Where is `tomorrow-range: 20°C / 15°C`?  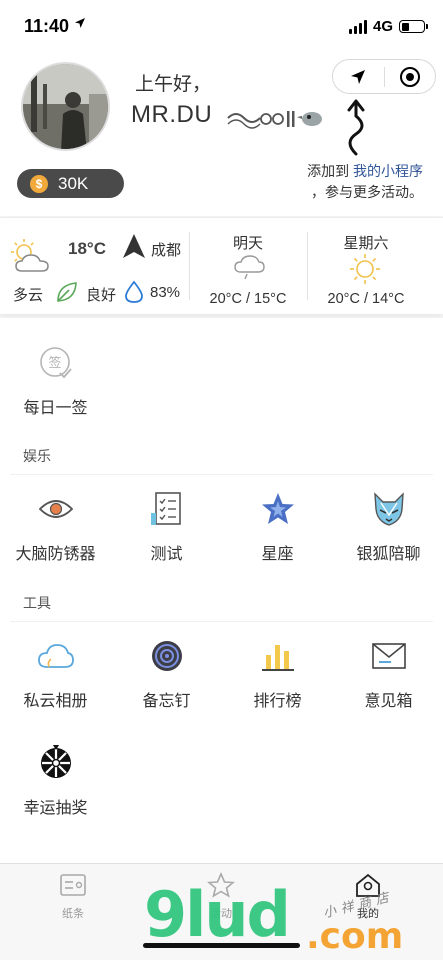 tomorrow-range: 20°C / 15°C is located at coordinates (248, 299).